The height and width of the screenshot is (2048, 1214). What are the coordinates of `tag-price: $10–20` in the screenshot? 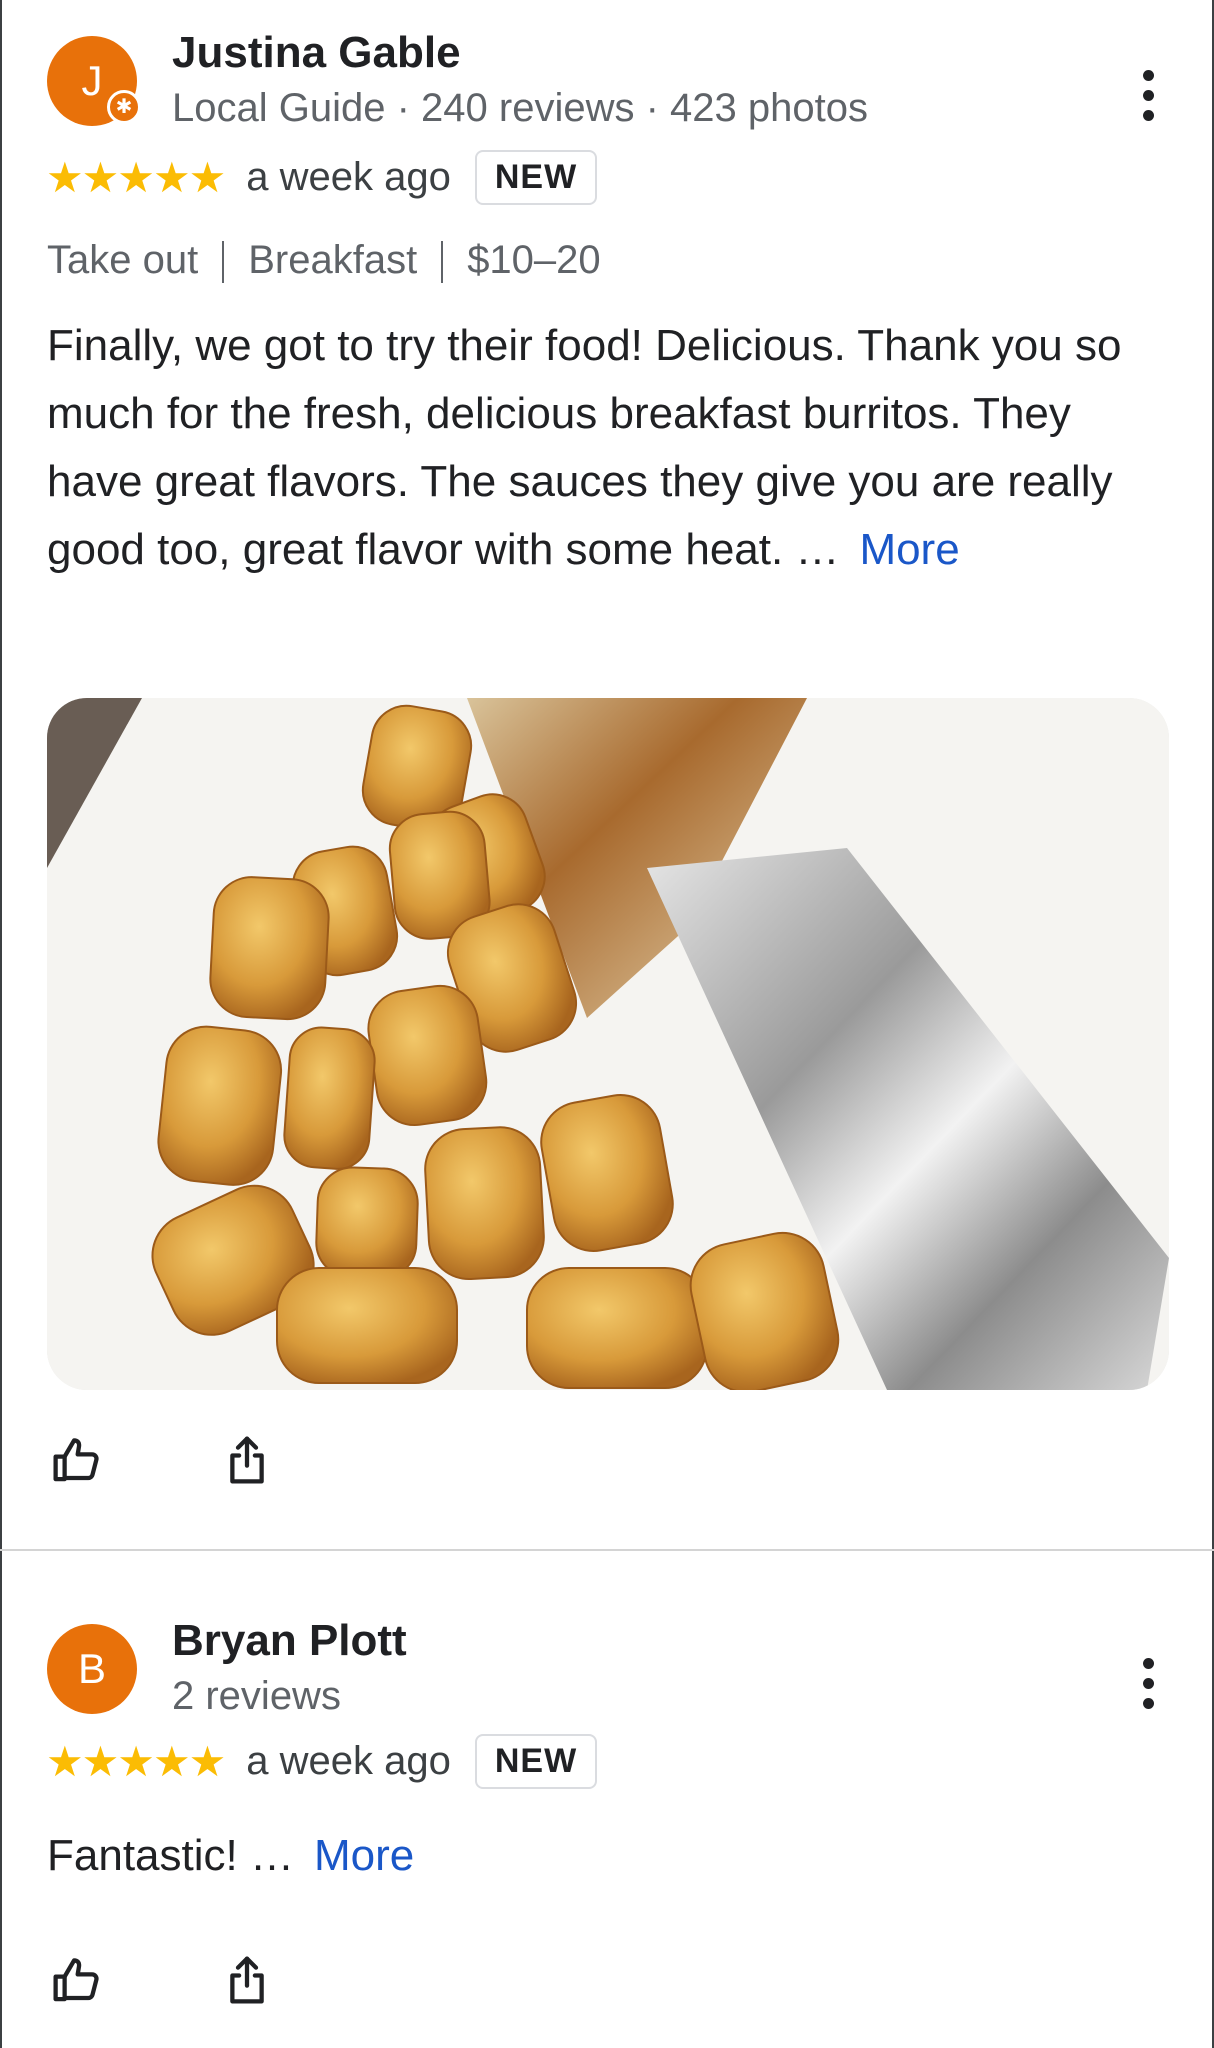 It's located at (534, 260).